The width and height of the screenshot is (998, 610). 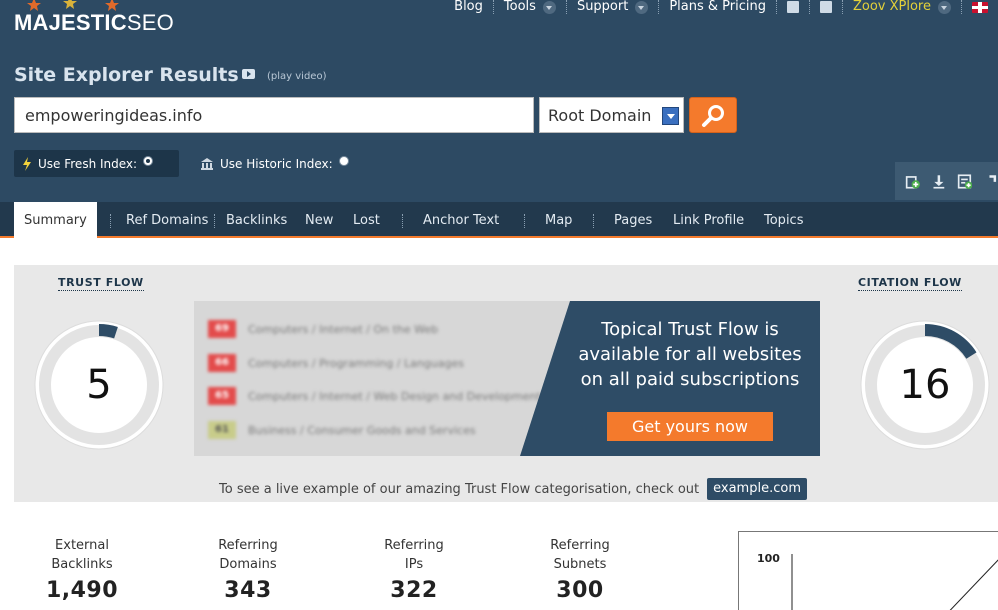 What do you see at coordinates (126, 75) in the screenshot?
I see `page-title: Site Explorer Results` at bounding box center [126, 75].